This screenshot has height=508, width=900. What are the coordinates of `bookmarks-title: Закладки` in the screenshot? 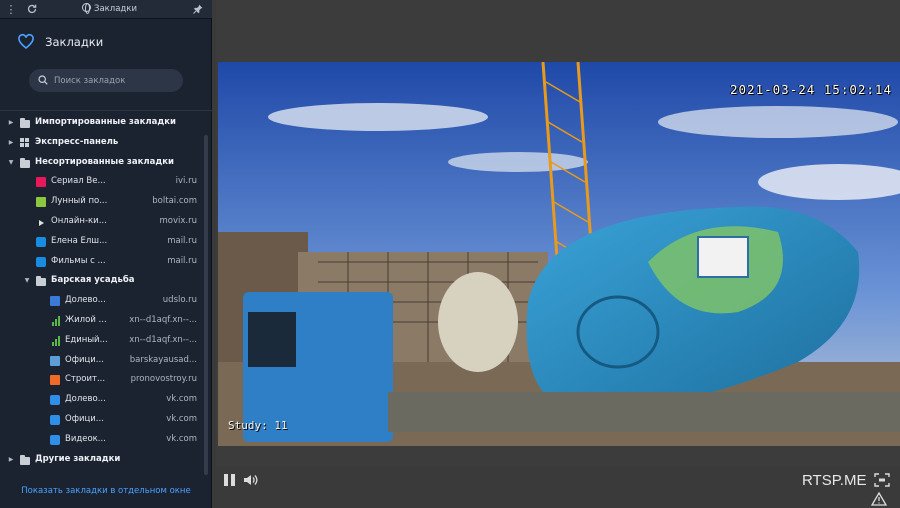 It's located at (74, 42).